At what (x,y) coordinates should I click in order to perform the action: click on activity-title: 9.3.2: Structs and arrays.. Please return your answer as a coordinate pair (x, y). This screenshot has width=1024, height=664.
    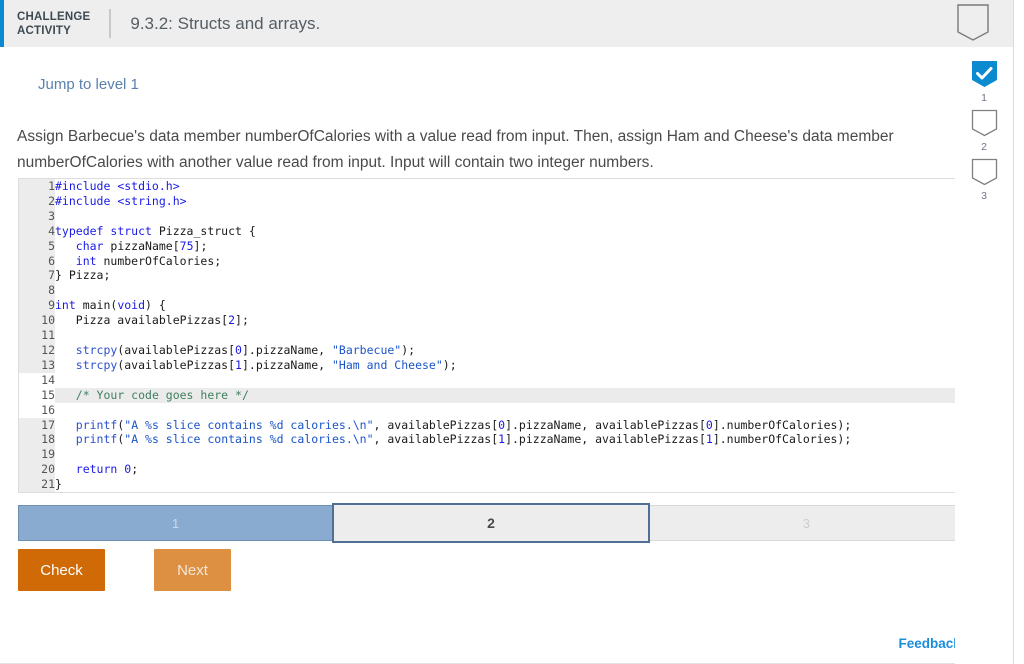
    Looking at the image, I should click on (225, 23).